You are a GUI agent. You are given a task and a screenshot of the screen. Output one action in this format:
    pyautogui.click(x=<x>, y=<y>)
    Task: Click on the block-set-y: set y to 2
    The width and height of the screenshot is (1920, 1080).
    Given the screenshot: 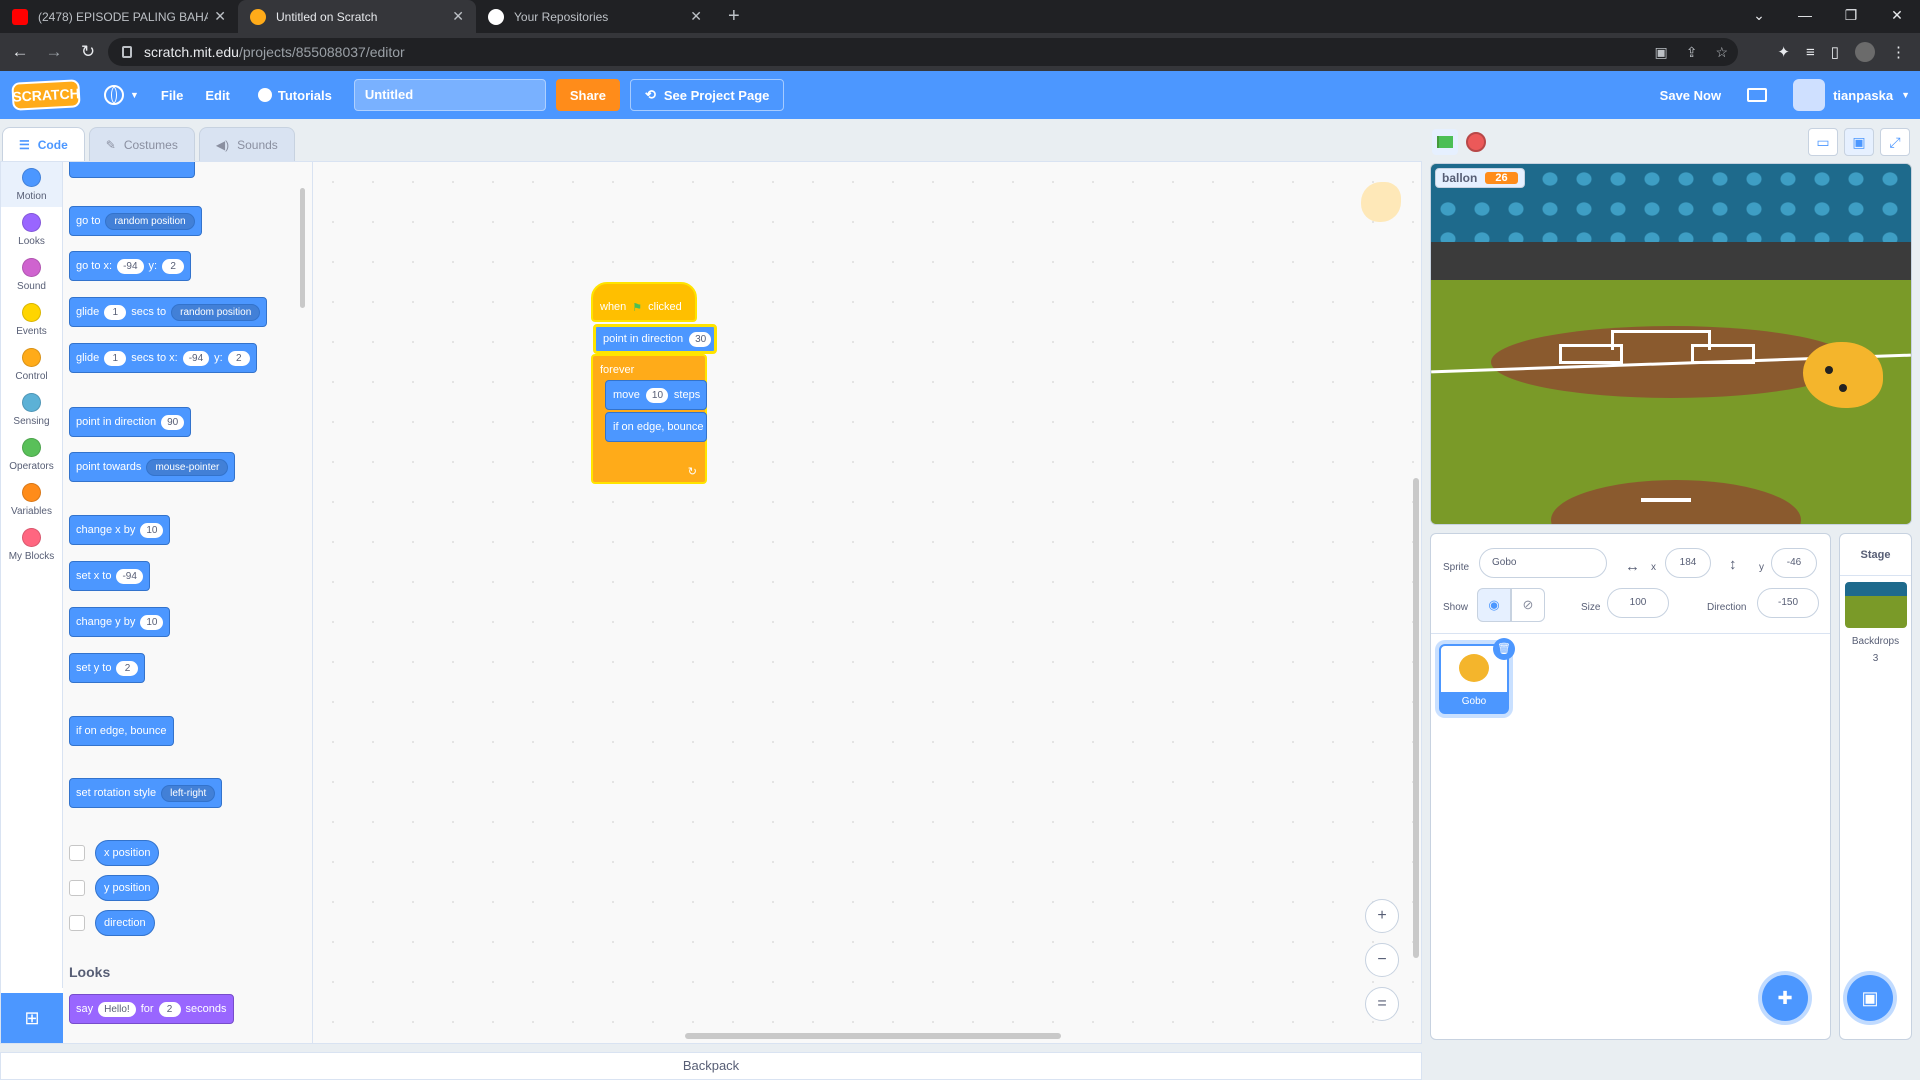 What is the action you would take?
    pyautogui.click(x=107, y=668)
    